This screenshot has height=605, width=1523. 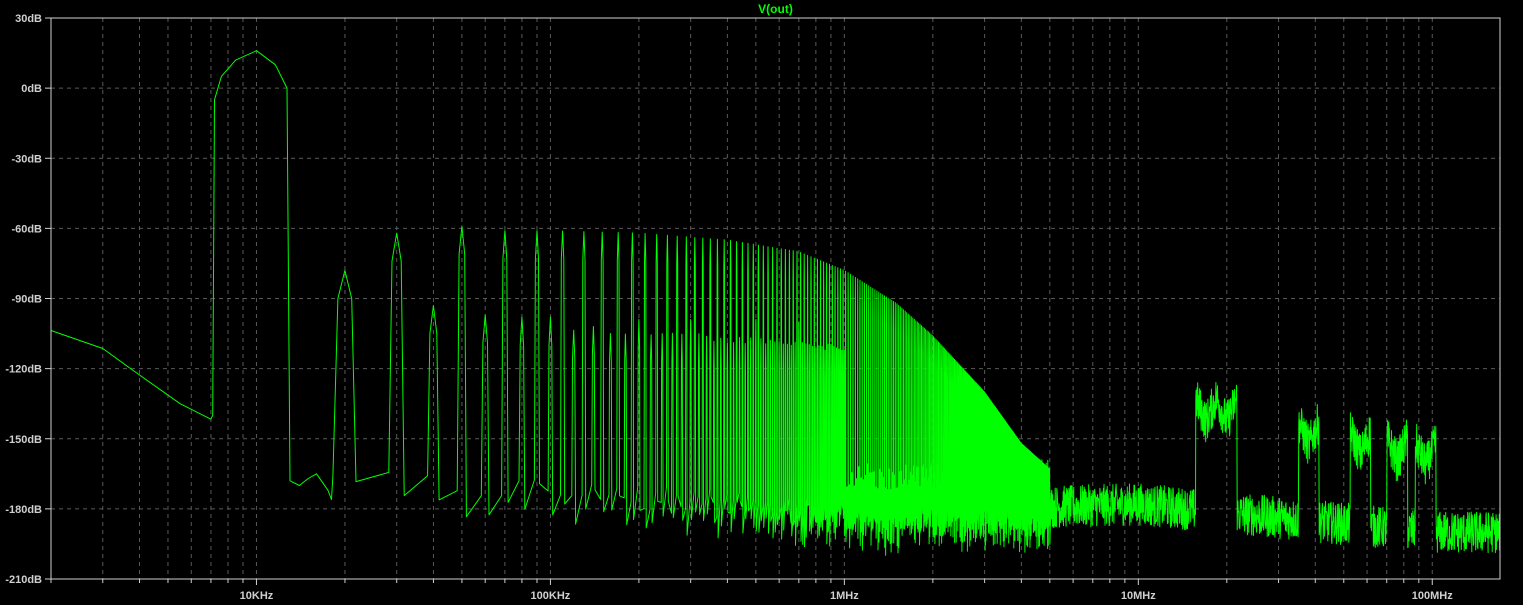 I want to click on x-tick-label: 10KHz, so click(x=257, y=596).